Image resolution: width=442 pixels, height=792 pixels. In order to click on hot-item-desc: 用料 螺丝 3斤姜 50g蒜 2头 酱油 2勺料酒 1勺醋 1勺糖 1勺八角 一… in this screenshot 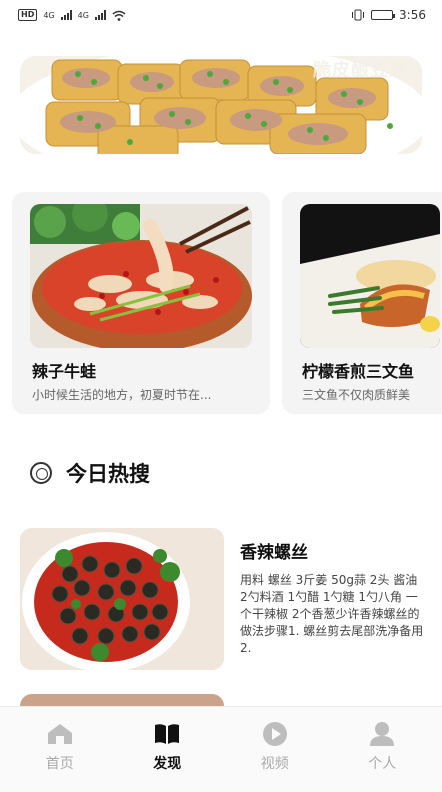, I will do `click(332, 614)`.